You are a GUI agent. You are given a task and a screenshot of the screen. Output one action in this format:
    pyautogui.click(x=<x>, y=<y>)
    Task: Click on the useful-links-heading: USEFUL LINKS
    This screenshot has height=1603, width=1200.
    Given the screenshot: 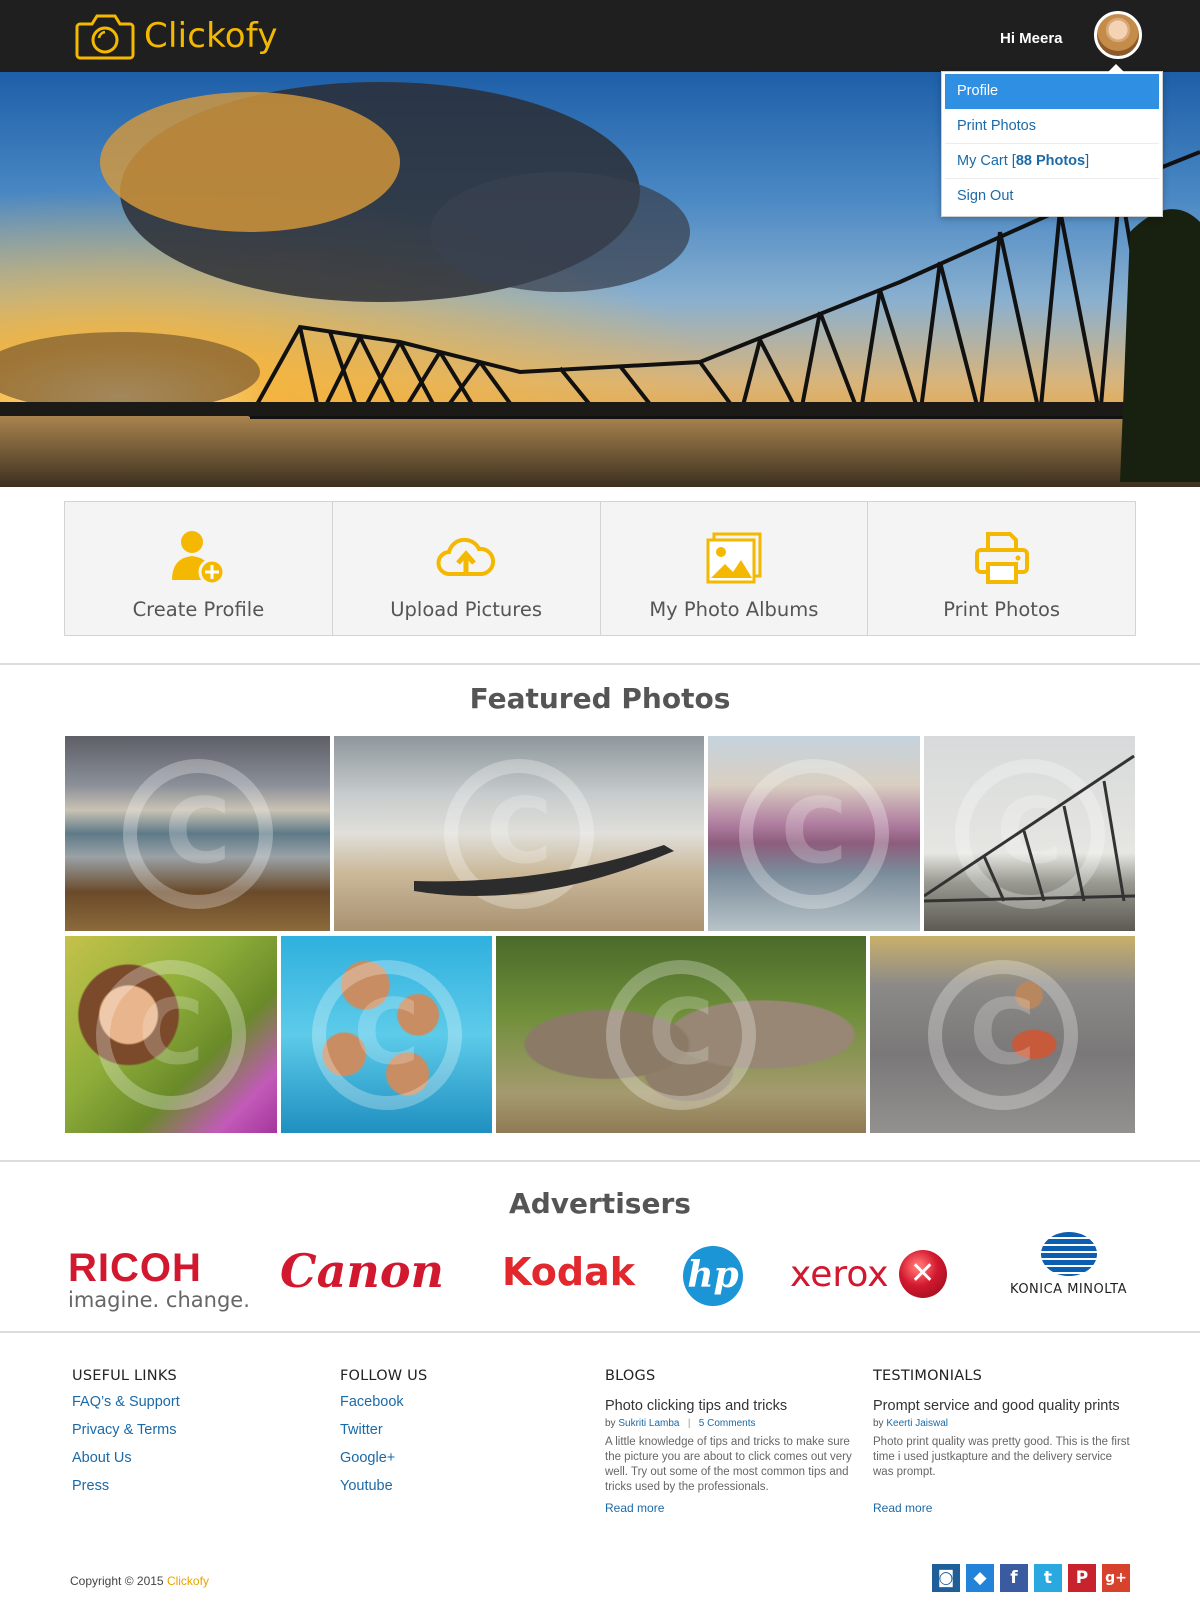 What is the action you would take?
    pyautogui.click(x=124, y=1376)
    